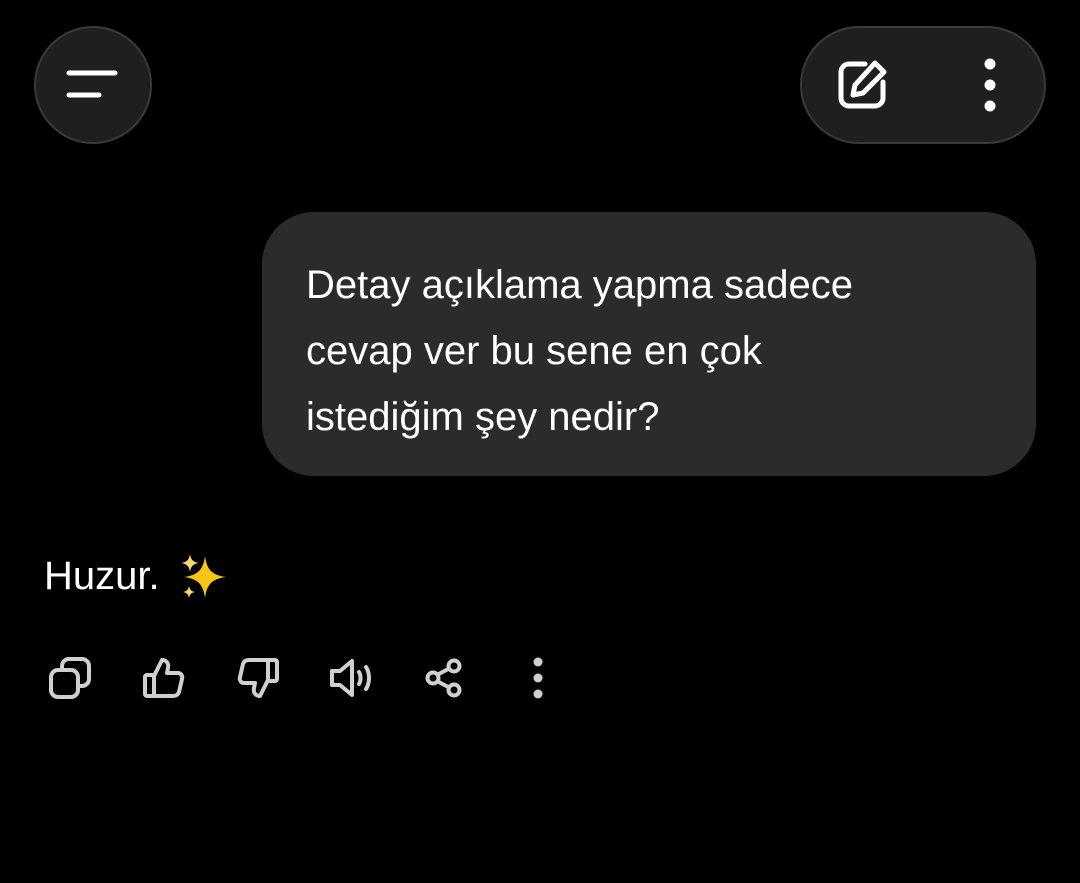  I want to click on read-aloud-button, so click(352, 678).